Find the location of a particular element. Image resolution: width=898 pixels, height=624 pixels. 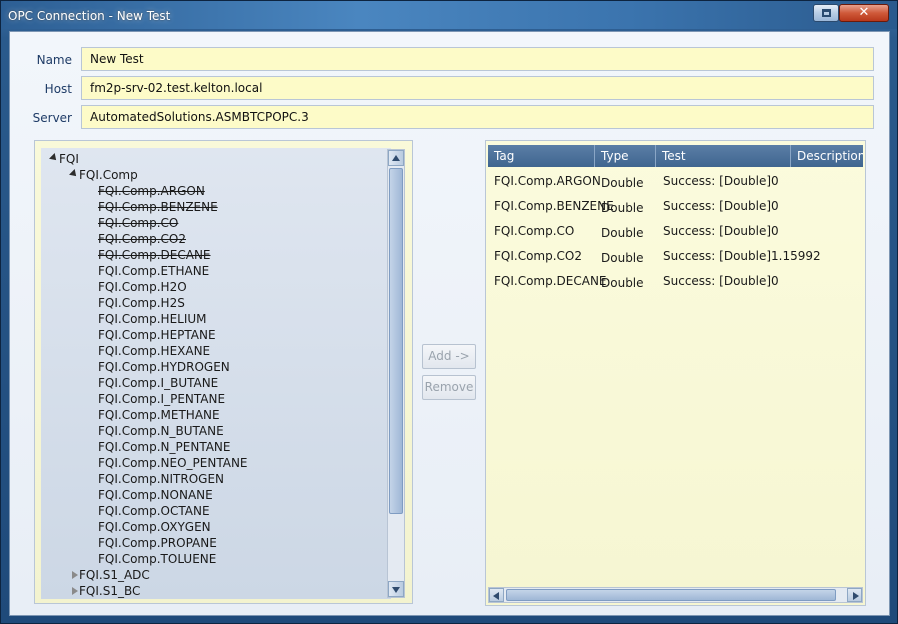

tree-node-label: FQI.Comp.NEO_PENTANE is located at coordinates (173, 463).